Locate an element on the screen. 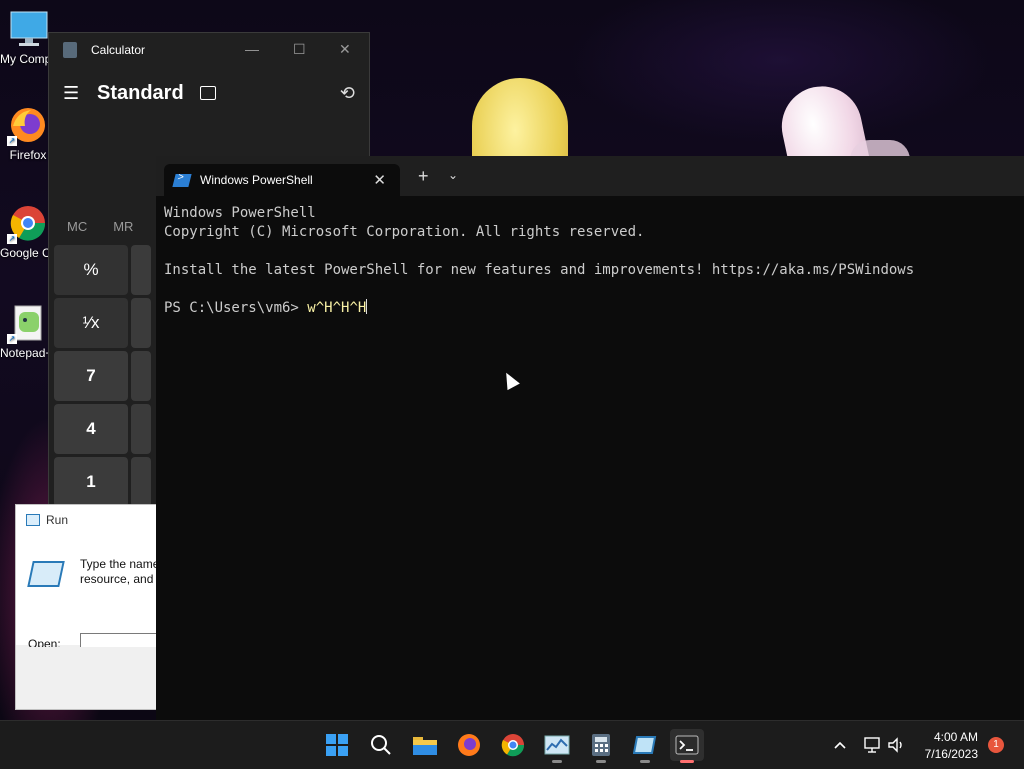 This screenshot has height=769, width=1024. start-icon is located at coordinates (337, 745).